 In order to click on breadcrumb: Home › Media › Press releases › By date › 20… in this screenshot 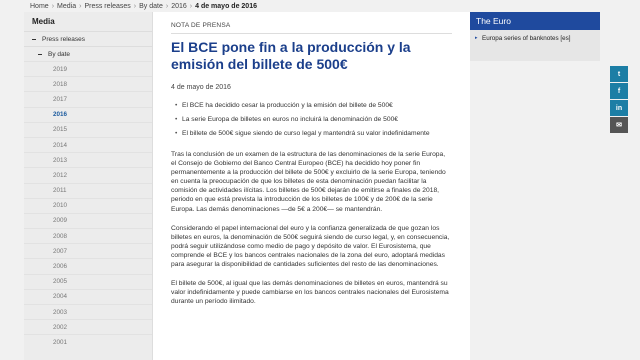, I will do `click(320, 6)`.